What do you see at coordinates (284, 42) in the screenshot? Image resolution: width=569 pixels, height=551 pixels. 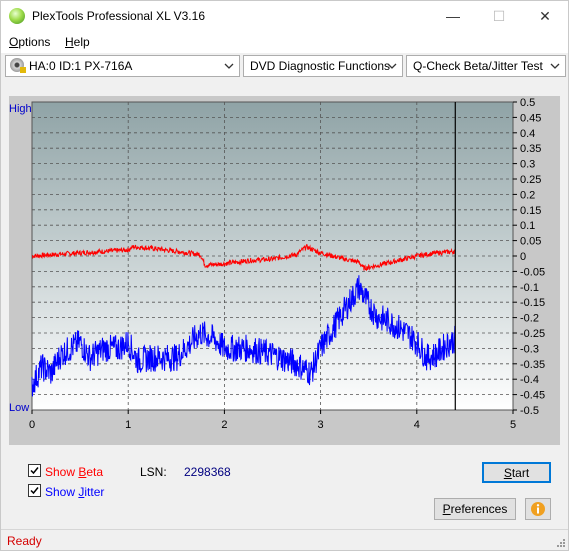 I see `menu-bar: Options Help` at bounding box center [284, 42].